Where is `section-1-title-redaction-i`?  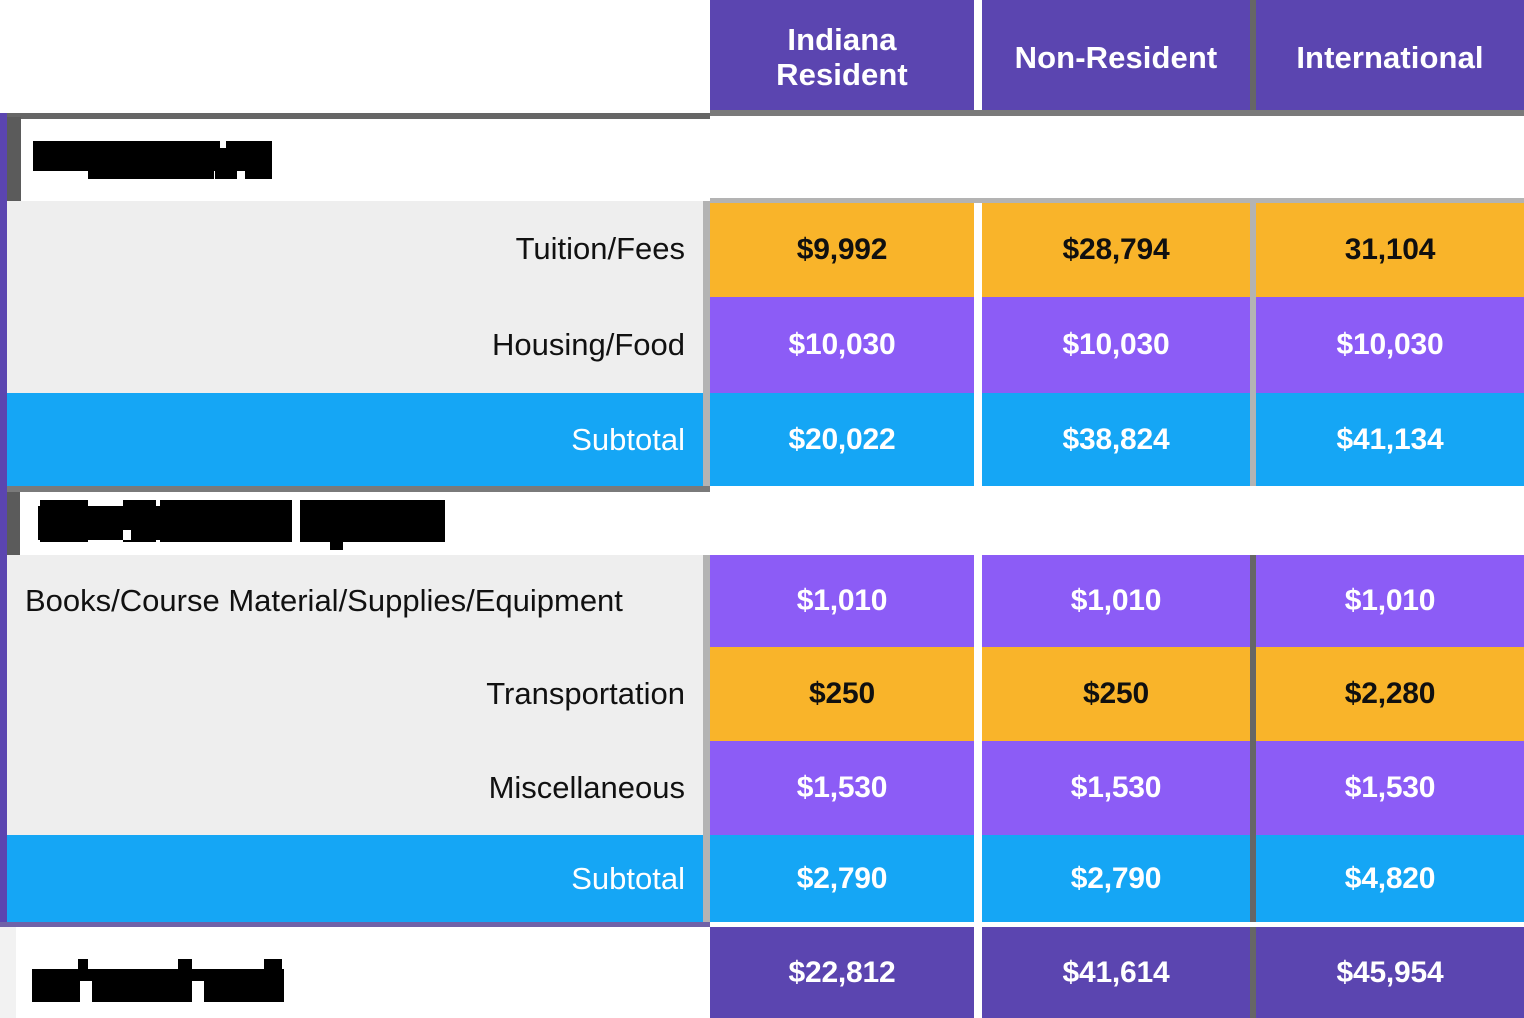 section-1-title-redaction-i is located at coordinates (223, 142).